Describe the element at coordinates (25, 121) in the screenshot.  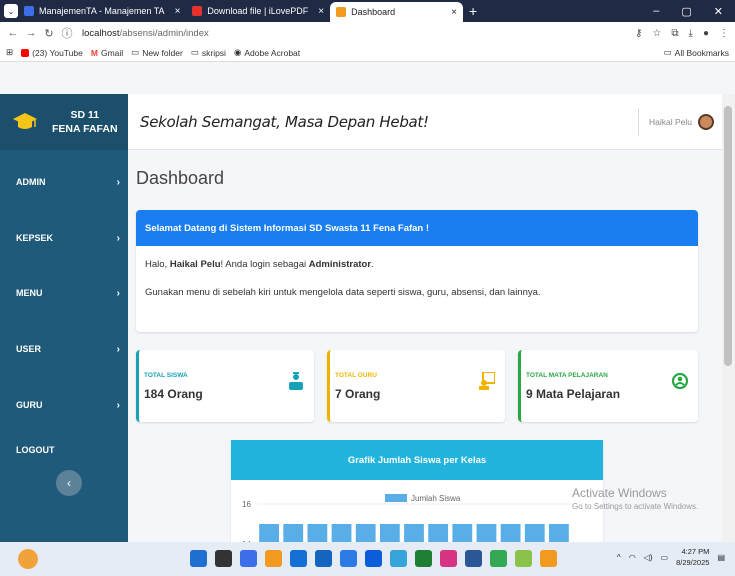
I see `graduation-cap-icon` at that location.